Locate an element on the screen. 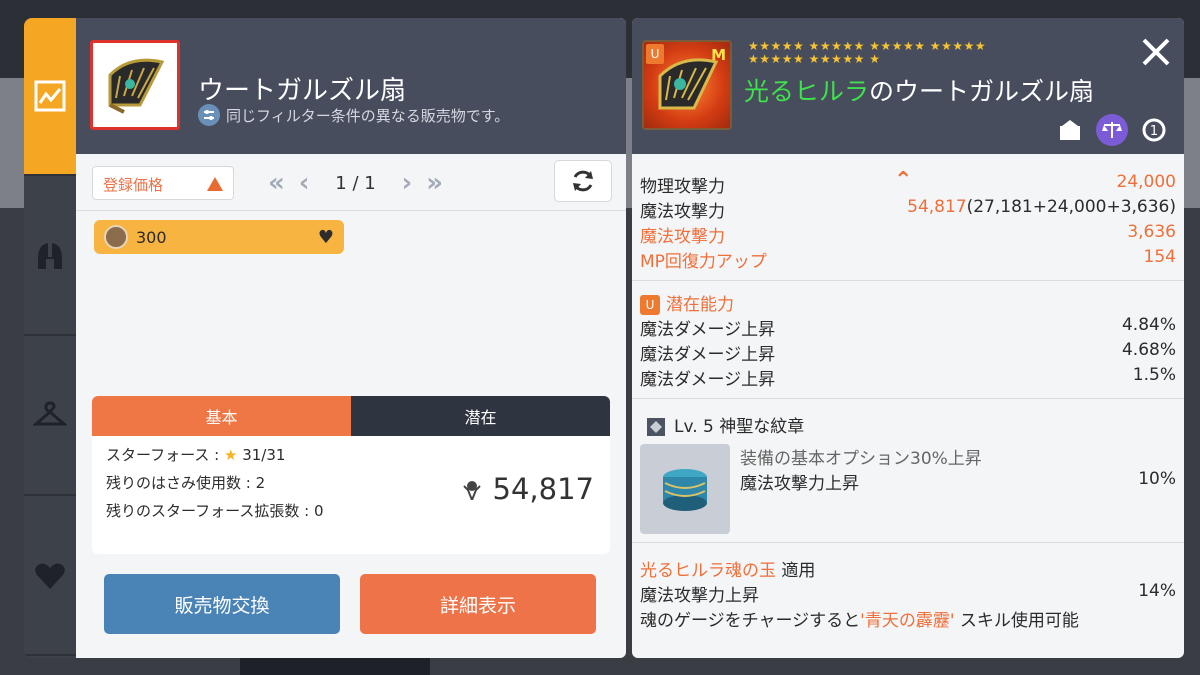  m-badge: M is located at coordinates (718, 55).